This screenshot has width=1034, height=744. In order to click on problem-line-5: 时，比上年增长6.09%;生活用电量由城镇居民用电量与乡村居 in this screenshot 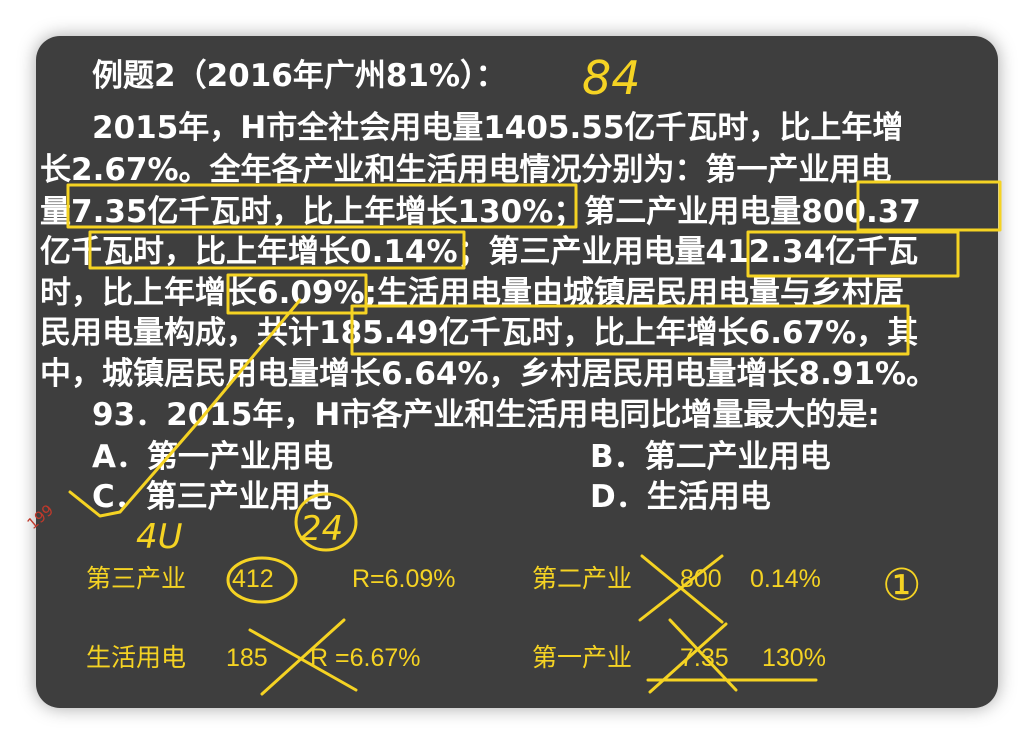, I will do `click(472, 293)`.